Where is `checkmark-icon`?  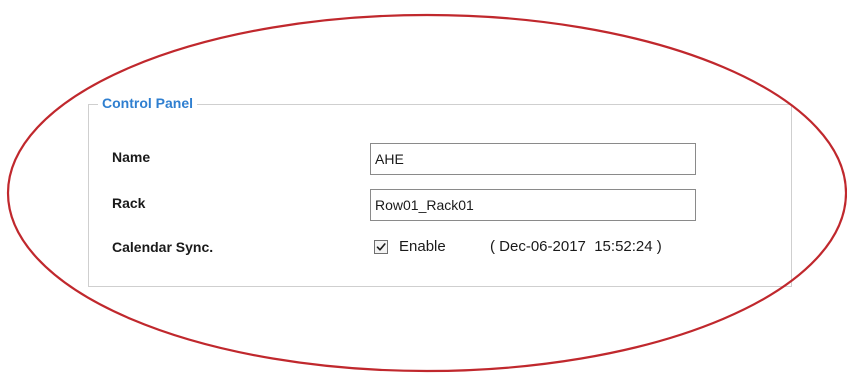
checkmark-icon is located at coordinates (381, 247).